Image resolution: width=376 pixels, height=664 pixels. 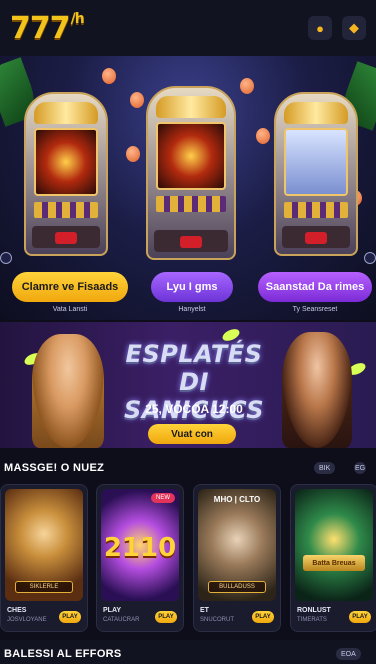 I want to click on game-card: 2110 NEW PLAY CATAUCRAR PLAY, so click(x=140, y=558).